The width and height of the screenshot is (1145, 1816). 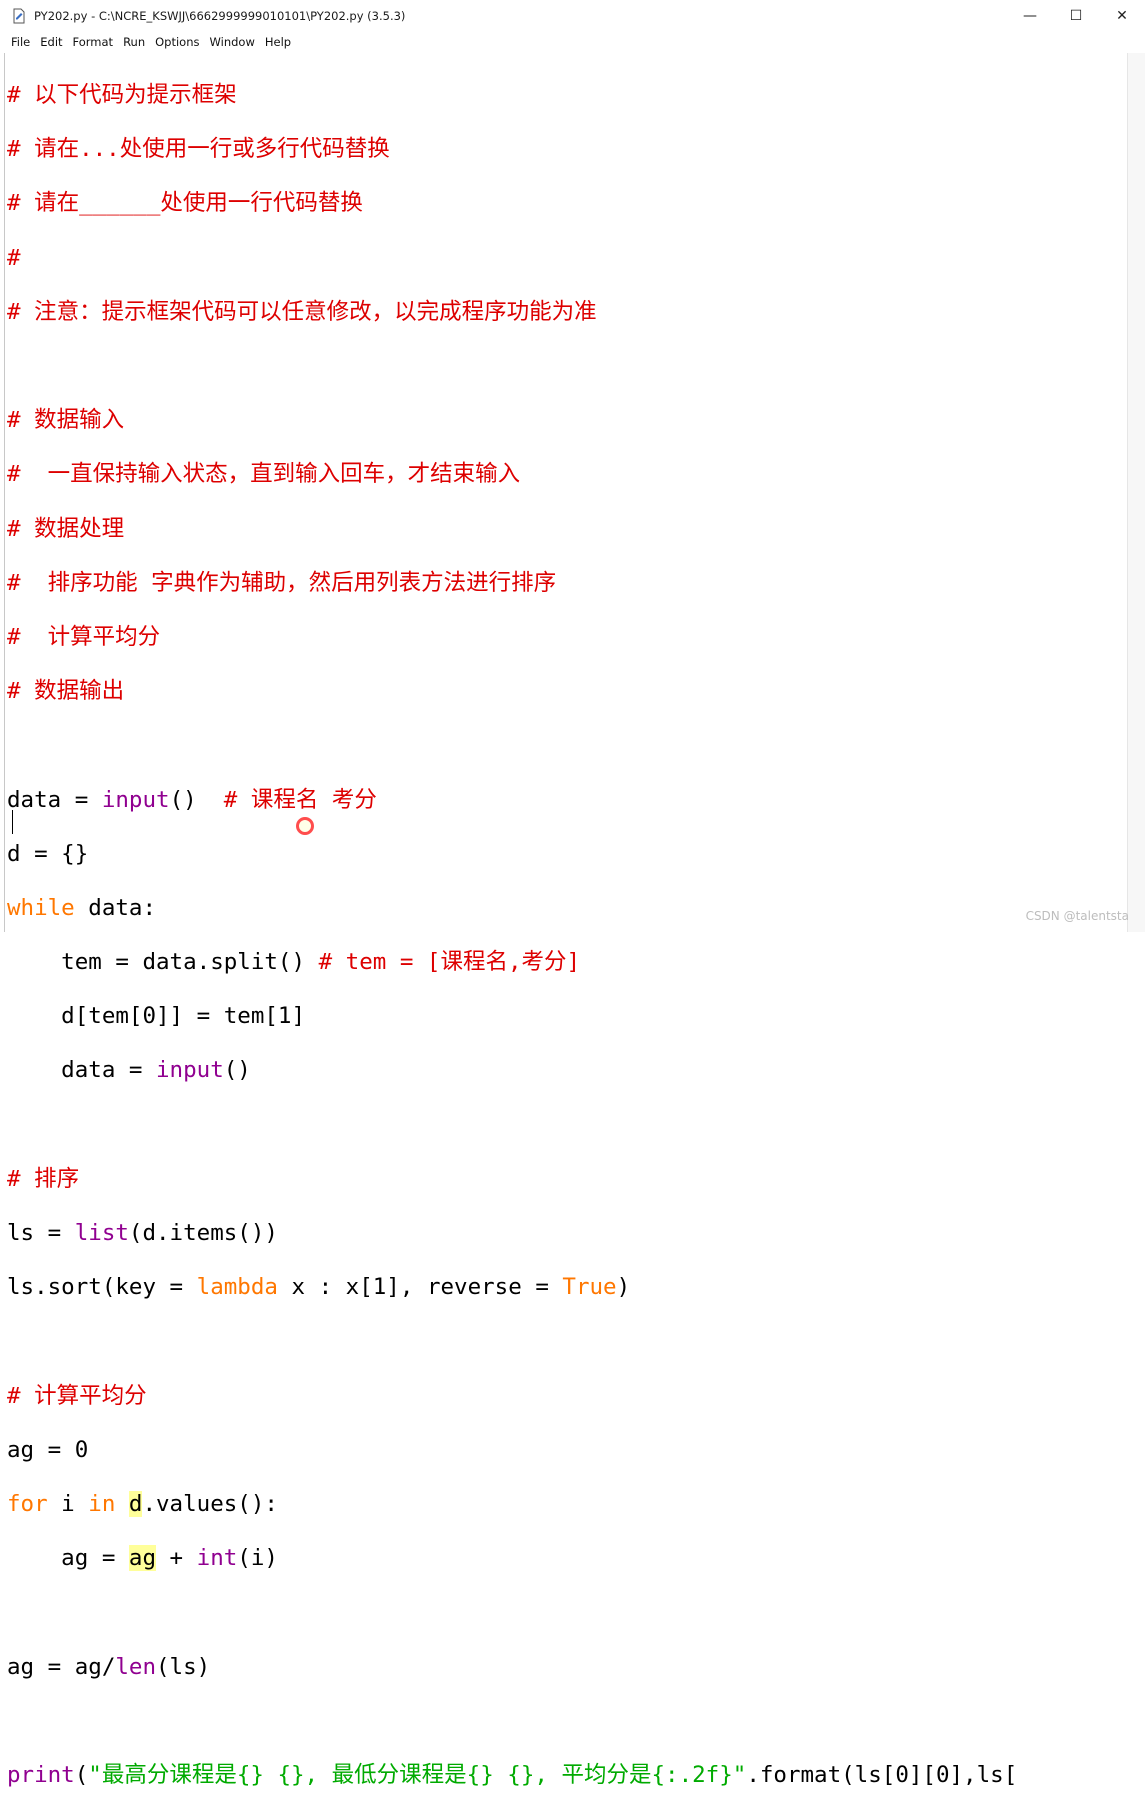 What do you see at coordinates (17, 42) in the screenshot?
I see `menu-file: File` at bounding box center [17, 42].